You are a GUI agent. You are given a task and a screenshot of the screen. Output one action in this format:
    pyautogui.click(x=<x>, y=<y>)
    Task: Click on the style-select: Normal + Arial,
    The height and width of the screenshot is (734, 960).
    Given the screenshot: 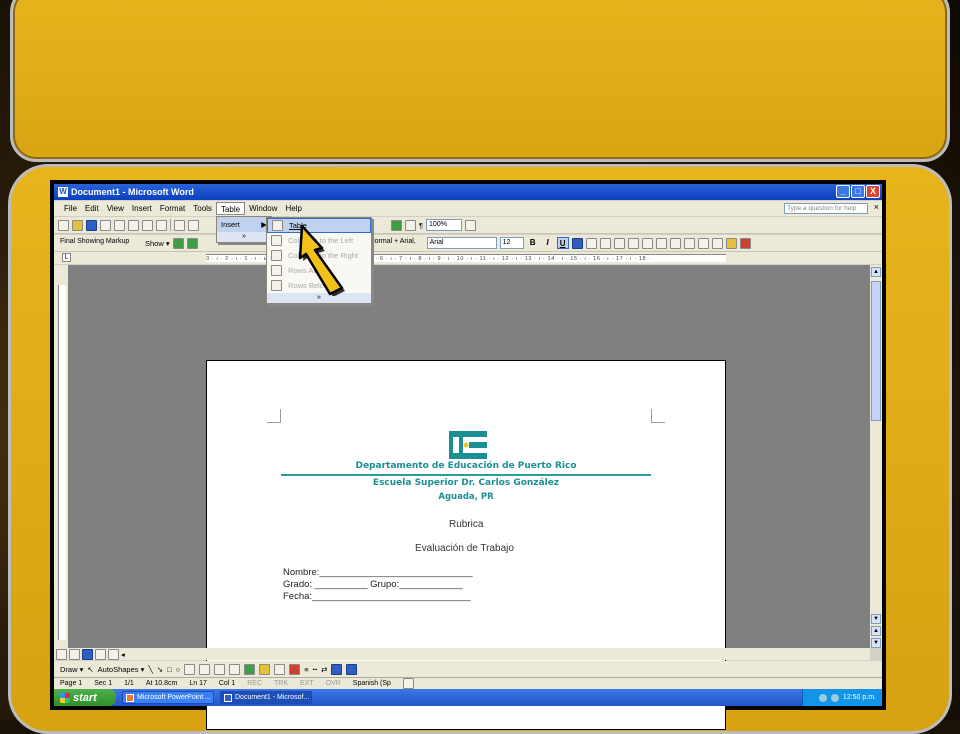 What is the action you would take?
    pyautogui.click(x=395, y=243)
    